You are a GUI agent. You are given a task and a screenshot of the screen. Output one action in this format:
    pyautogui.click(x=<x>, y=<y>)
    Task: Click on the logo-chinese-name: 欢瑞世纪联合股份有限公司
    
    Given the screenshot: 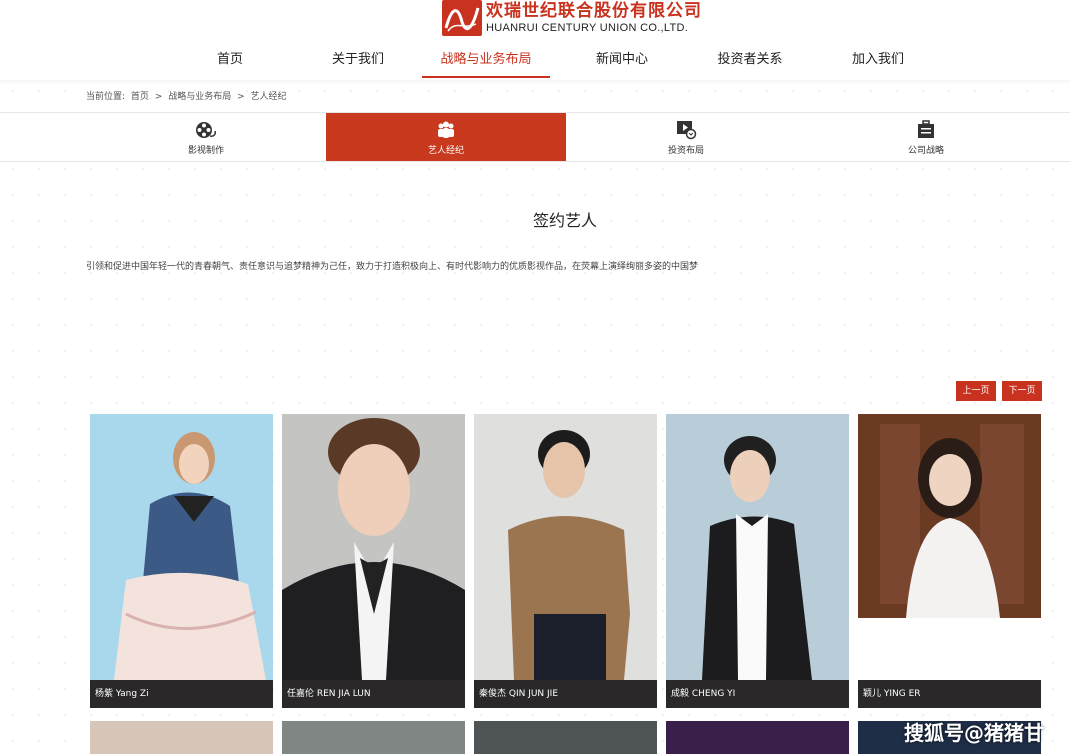 What is the action you would take?
    pyautogui.click(x=594, y=10)
    